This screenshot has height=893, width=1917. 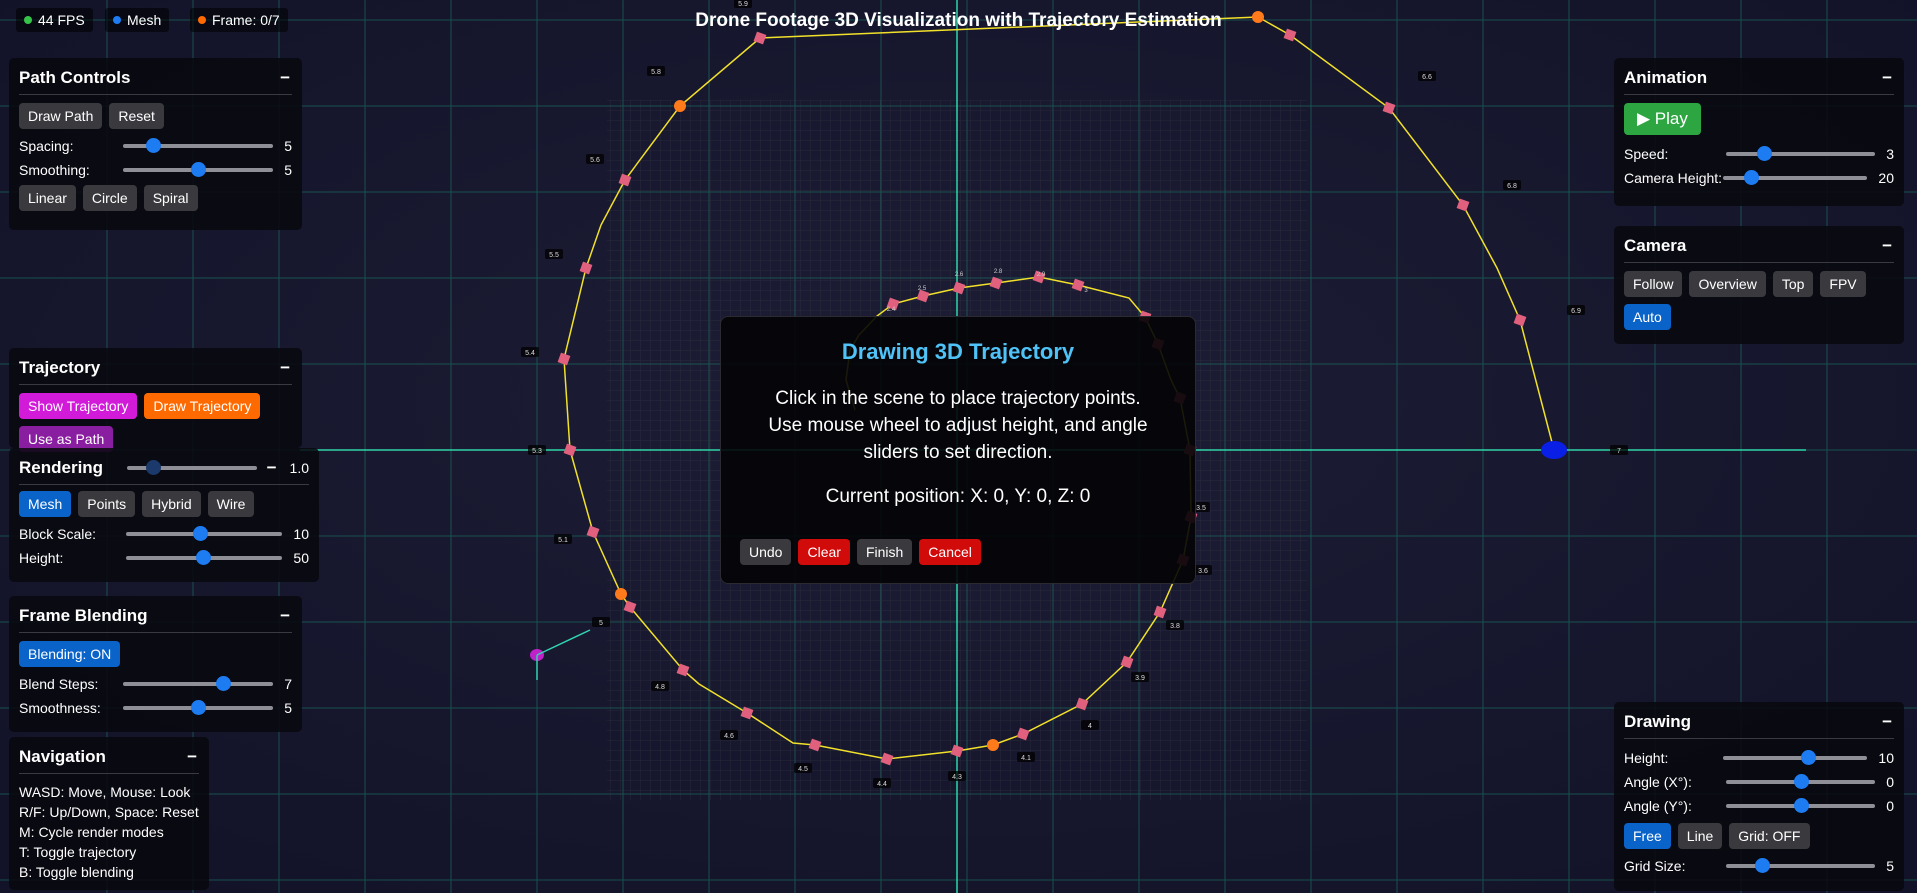 I want to click on block-scale-label: Block Scale:, so click(x=58, y=534).